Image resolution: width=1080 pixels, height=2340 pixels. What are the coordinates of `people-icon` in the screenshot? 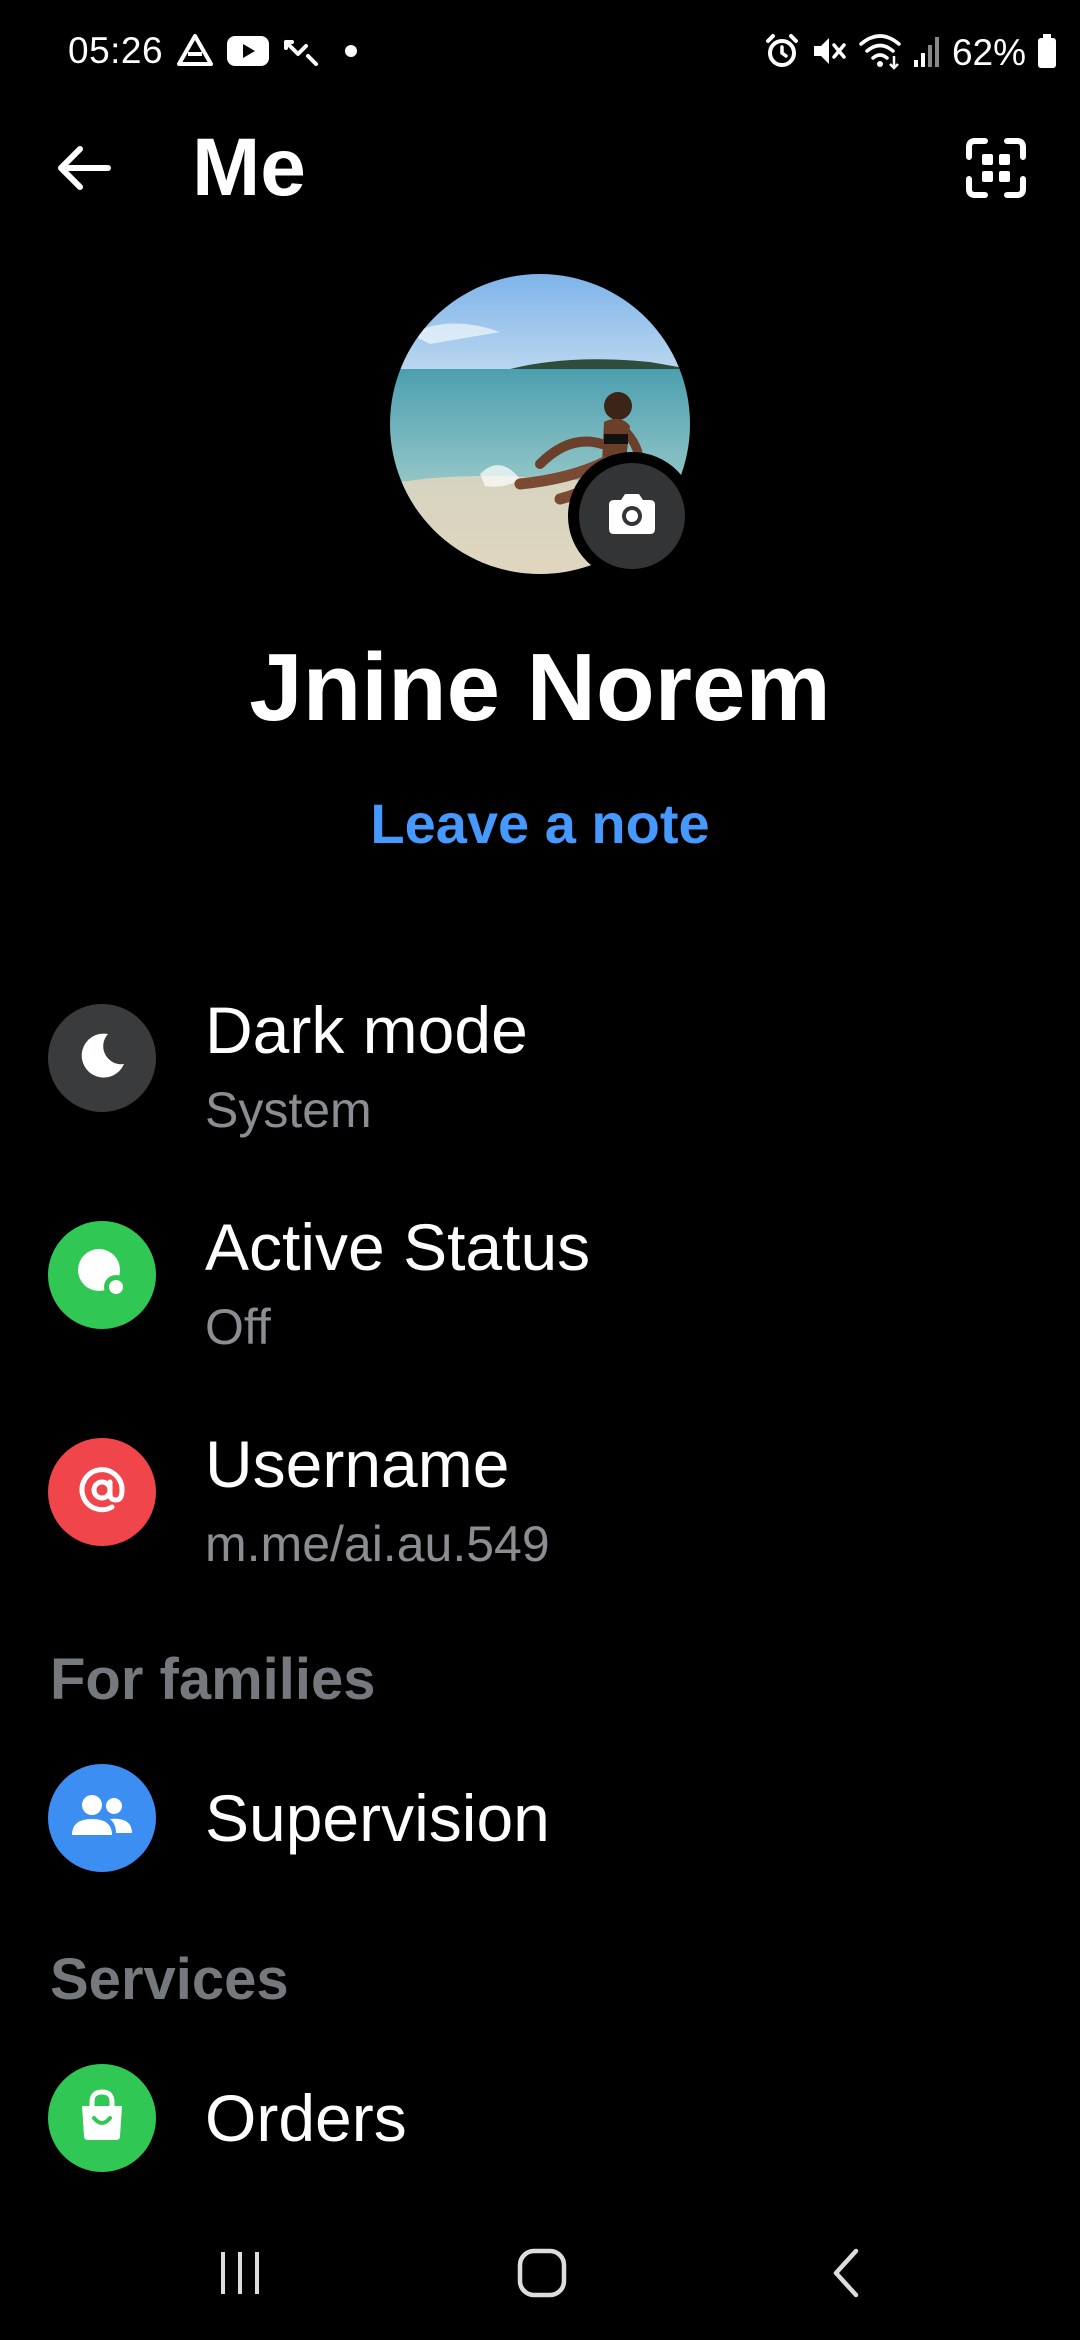 It's located at (102, 1818).